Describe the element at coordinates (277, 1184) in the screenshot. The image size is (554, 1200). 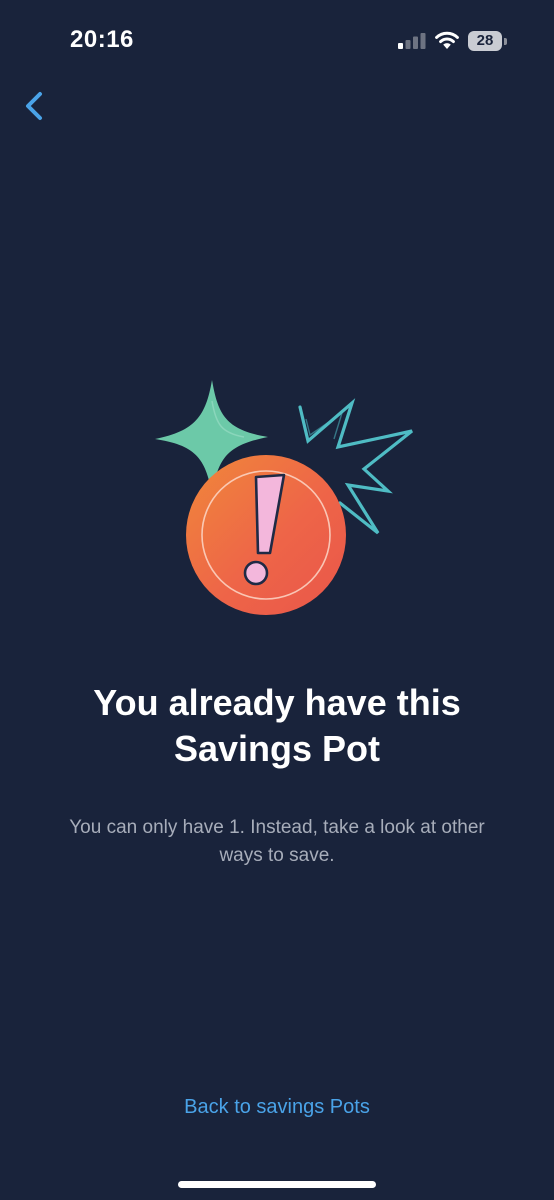
I see `home-indicator` at that location.